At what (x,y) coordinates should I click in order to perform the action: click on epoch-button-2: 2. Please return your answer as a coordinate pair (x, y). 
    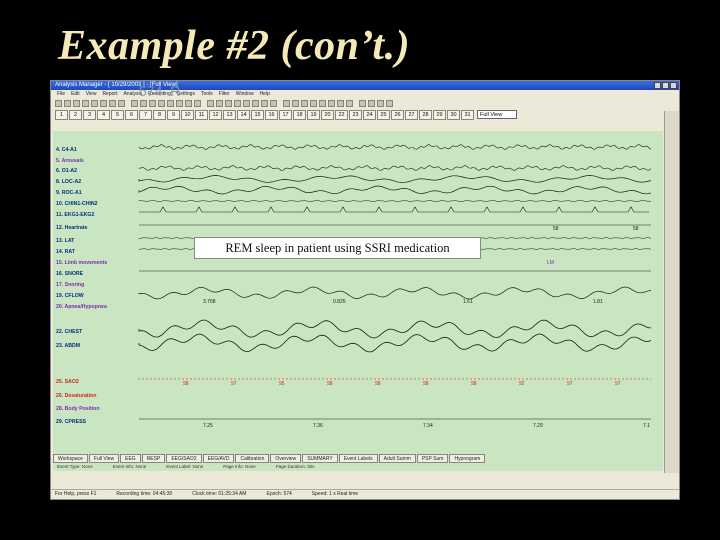
    Looking at the image, I should click on (75, 114).